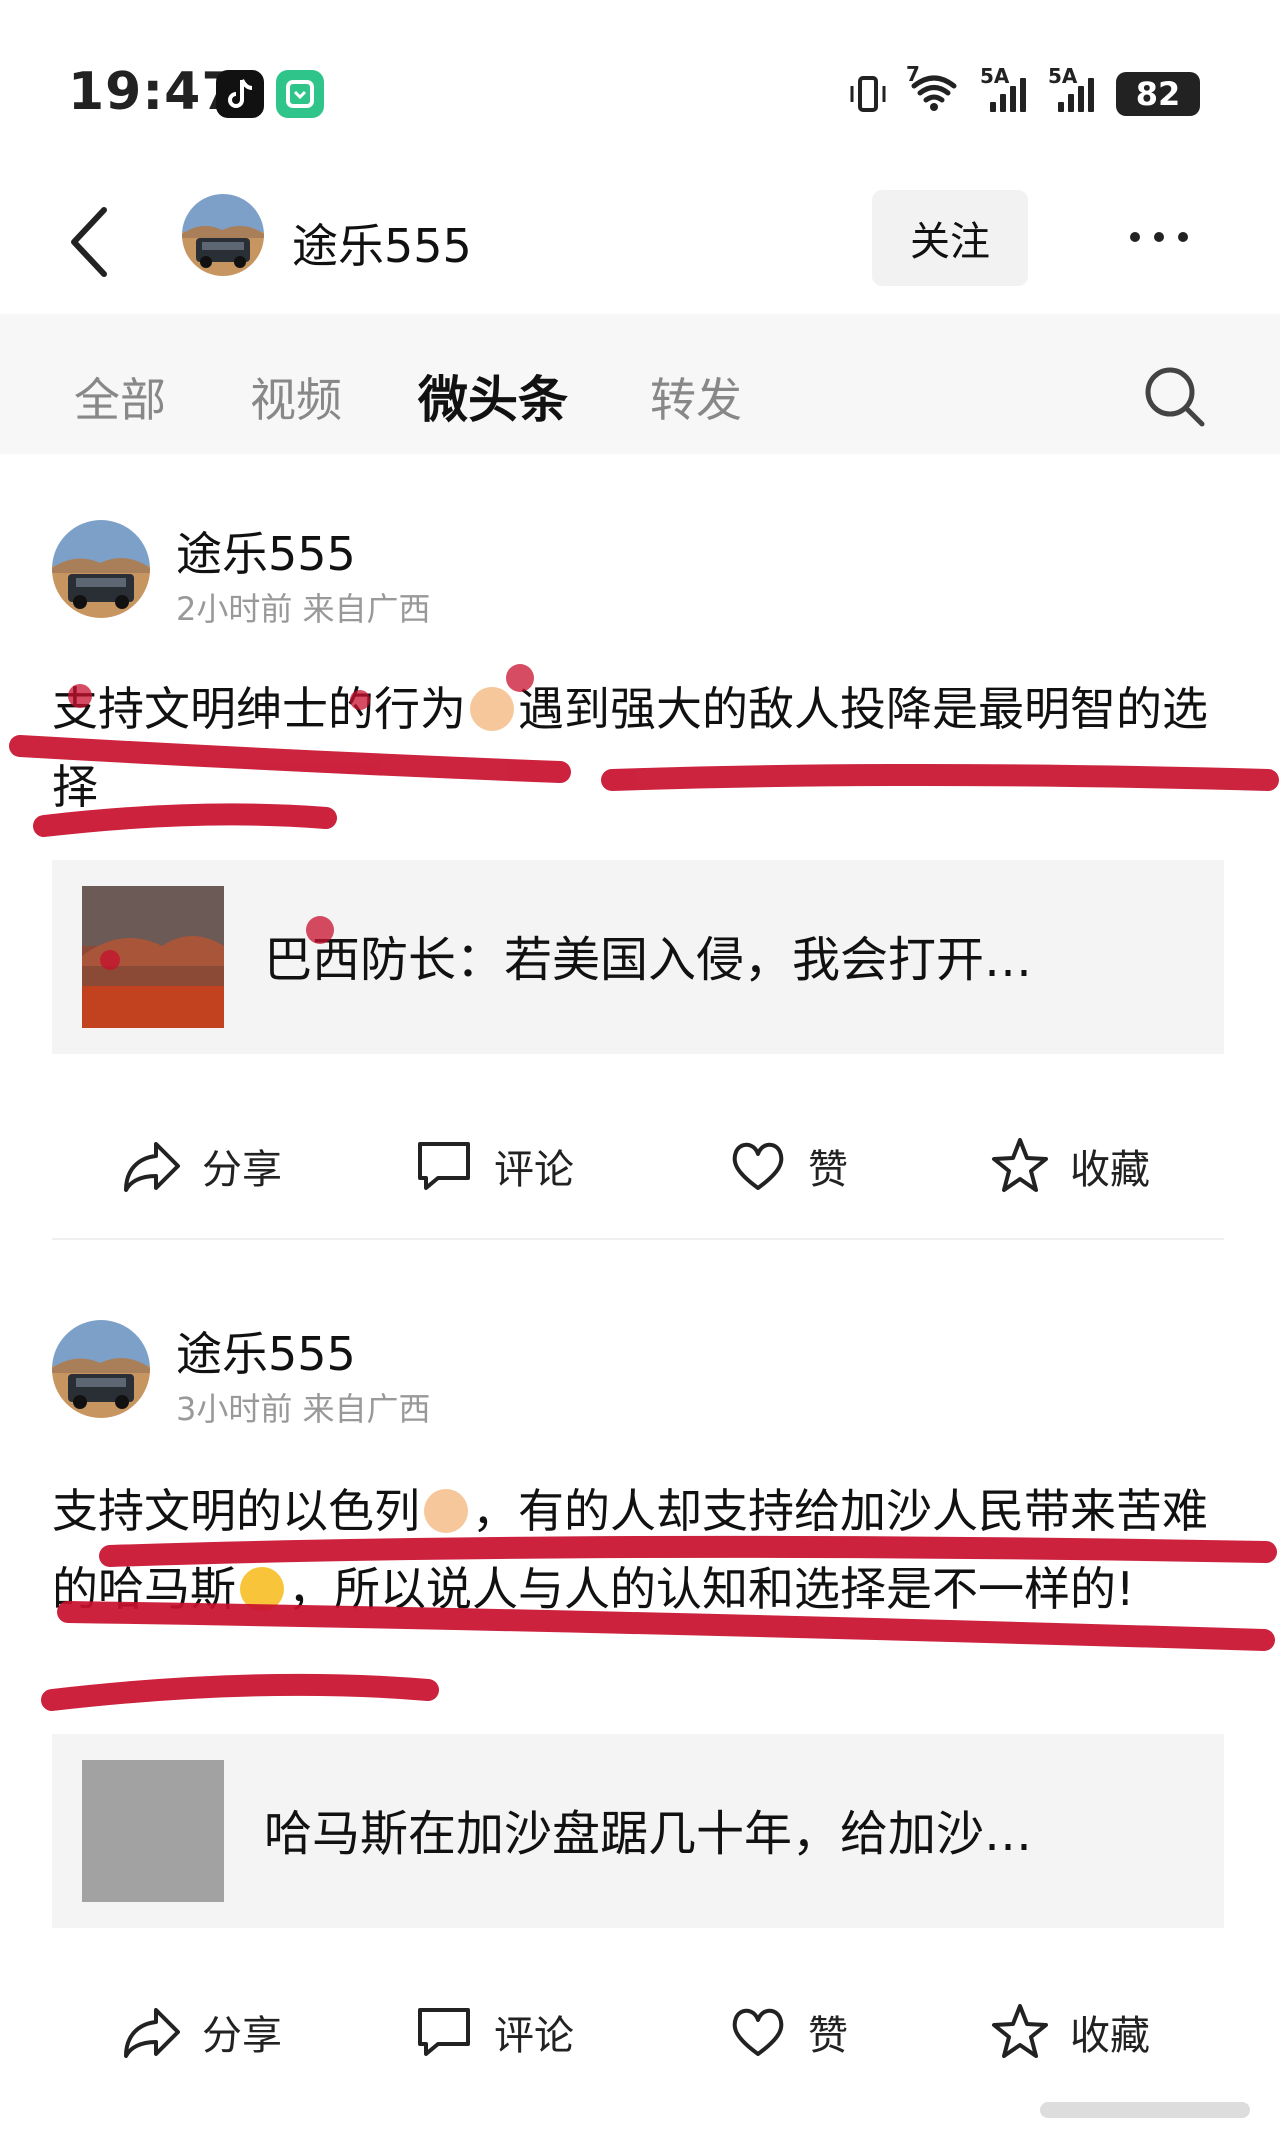 The width and height of the screenshot is (1280, 2138). Describe the element at coordinates (303, 1409) in the screenshot. I see `post-meta: 3小时前 来自广西` at that location.